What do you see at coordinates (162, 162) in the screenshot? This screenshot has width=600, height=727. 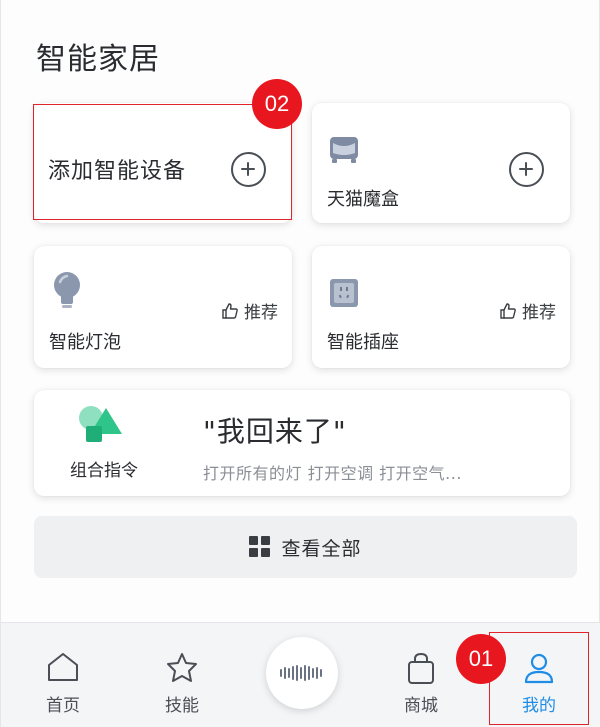 I see `highlight-add-device` at bounding box center [162, 162].